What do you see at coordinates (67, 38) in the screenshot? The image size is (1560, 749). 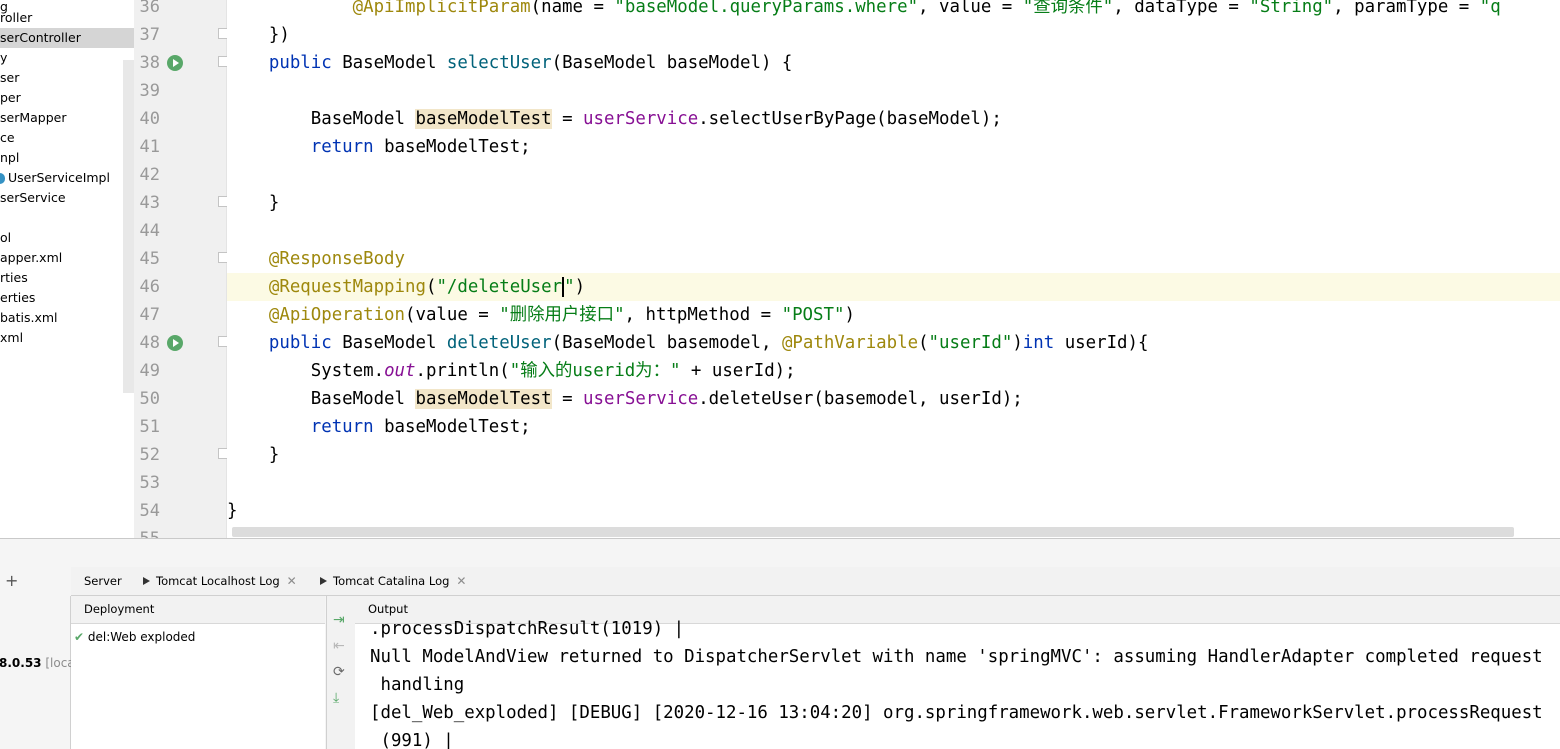 I see `tree-item-selected: serController` at bounding box center [67, 38].